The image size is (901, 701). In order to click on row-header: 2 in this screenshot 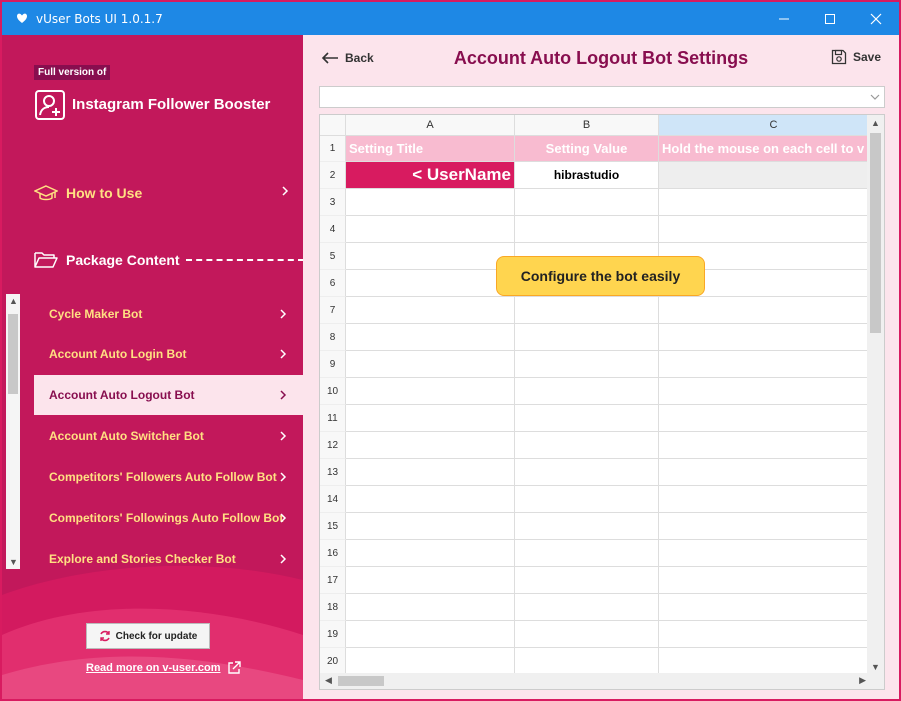, I will do `click(333, 175)`.